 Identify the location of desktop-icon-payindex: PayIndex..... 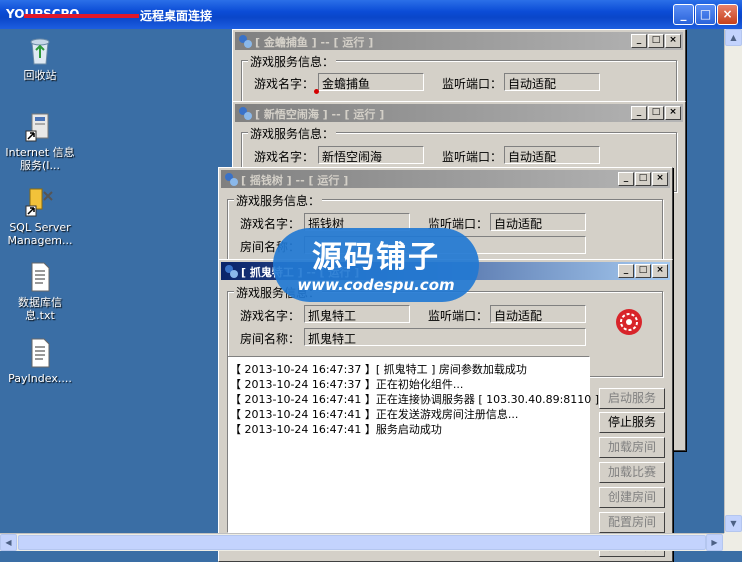
(40, 361).